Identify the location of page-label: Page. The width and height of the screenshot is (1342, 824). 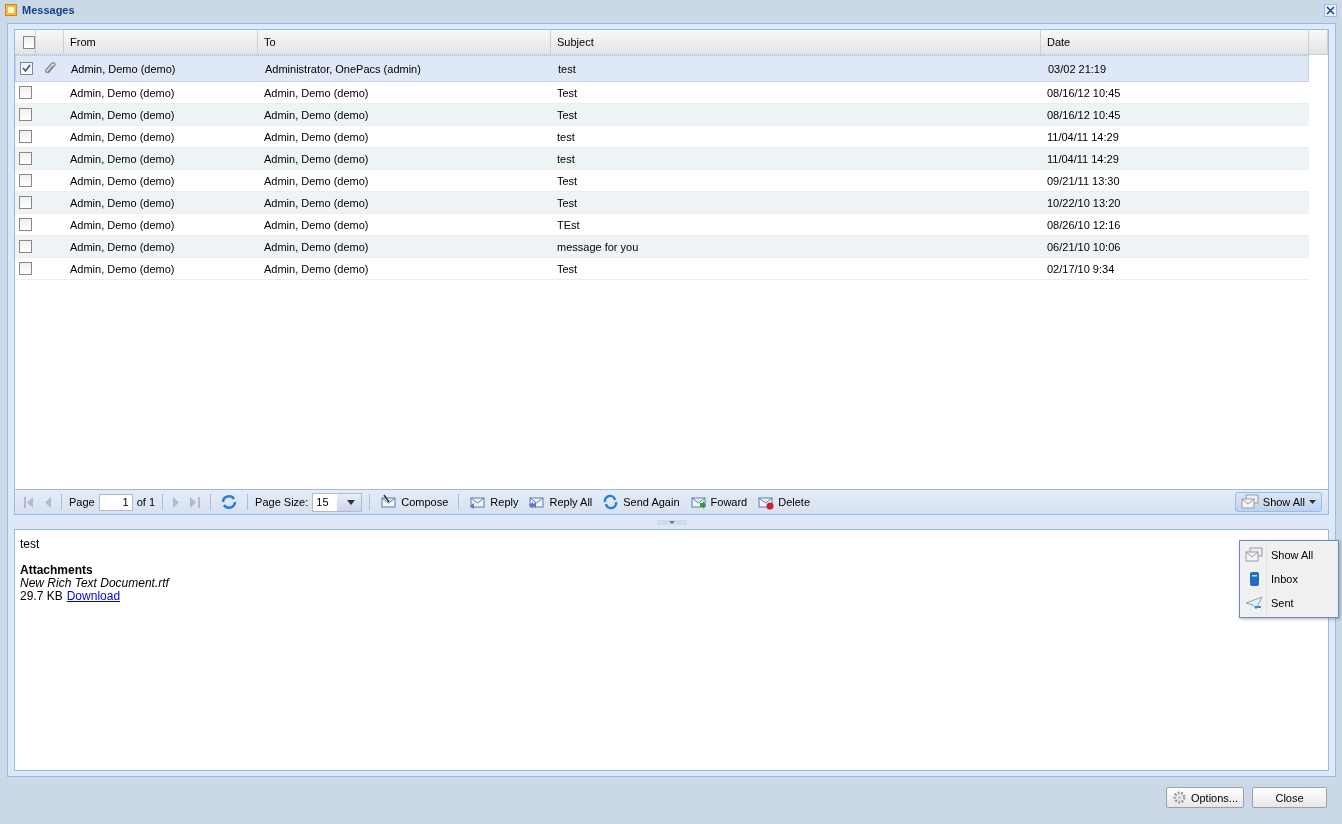
(82, 502).